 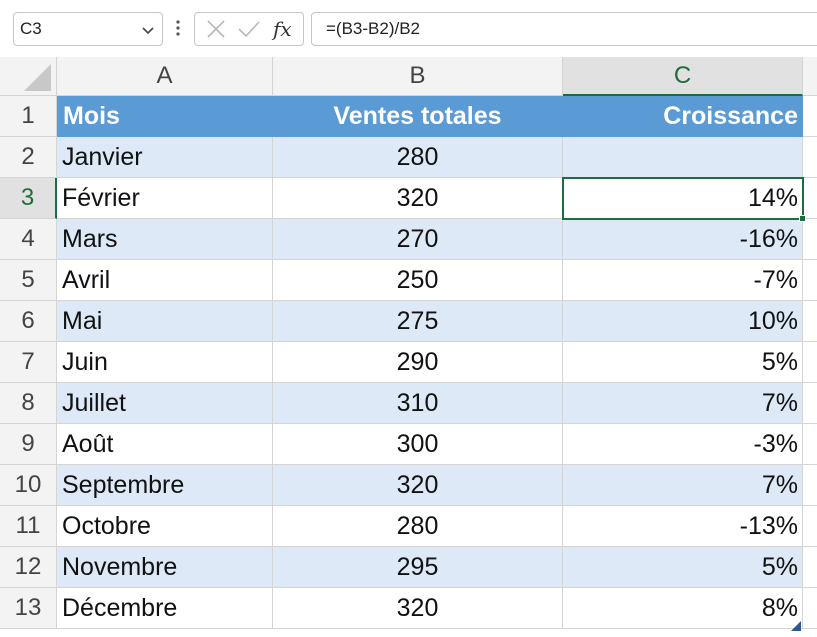 What do you see at coordinates (28, 280) in the screenshot?
I see `row-header-5: 5` at bounding box center [28, 280].